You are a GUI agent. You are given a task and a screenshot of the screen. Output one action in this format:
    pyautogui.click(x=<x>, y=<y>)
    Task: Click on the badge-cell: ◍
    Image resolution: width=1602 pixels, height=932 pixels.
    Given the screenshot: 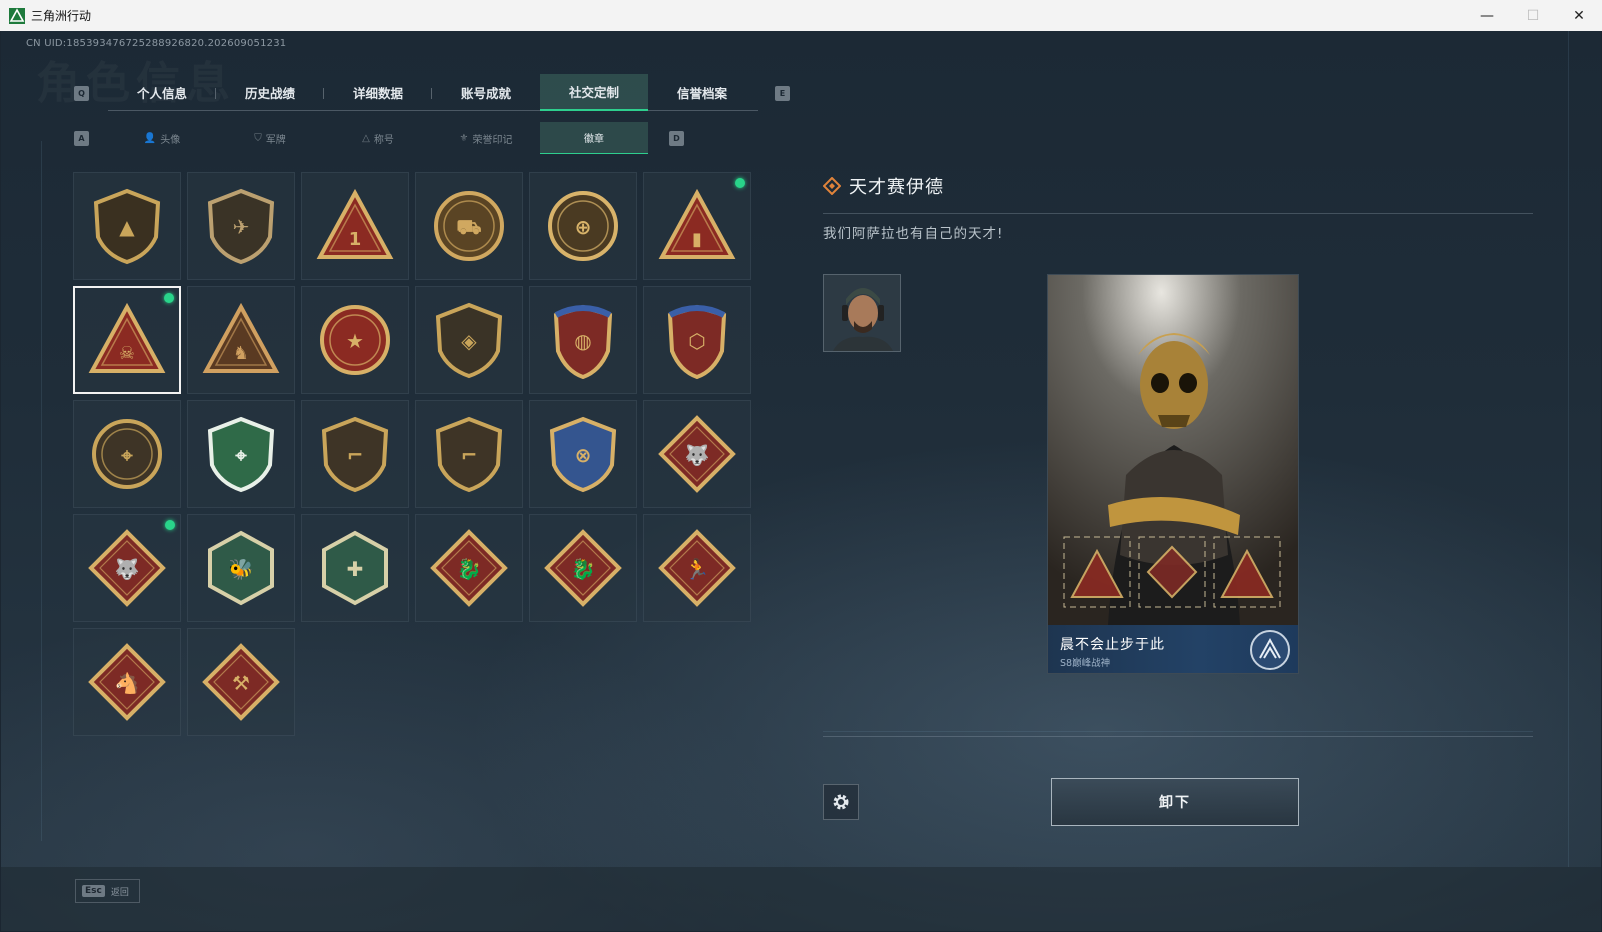 What is the action you would take?
    pyautogui.click(x=583, y=340)
    